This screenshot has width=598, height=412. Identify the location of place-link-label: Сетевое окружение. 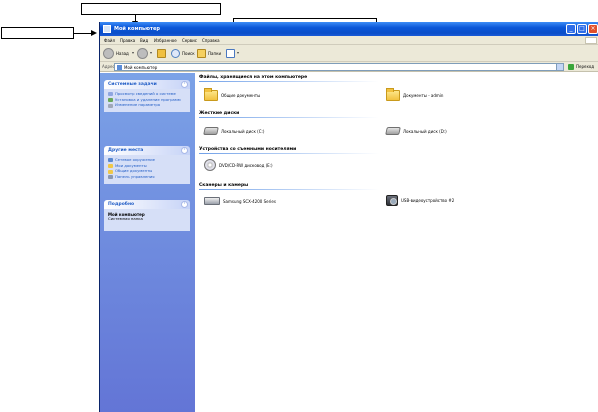
(135, 159).